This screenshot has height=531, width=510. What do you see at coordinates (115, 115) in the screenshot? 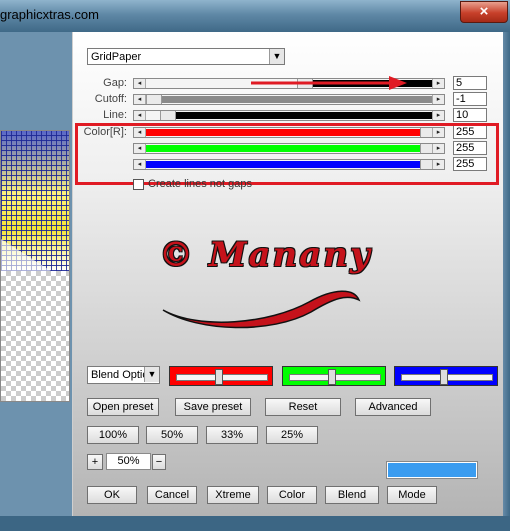
I see `slider-label-line: Line:` at bounding box center [115, 115].